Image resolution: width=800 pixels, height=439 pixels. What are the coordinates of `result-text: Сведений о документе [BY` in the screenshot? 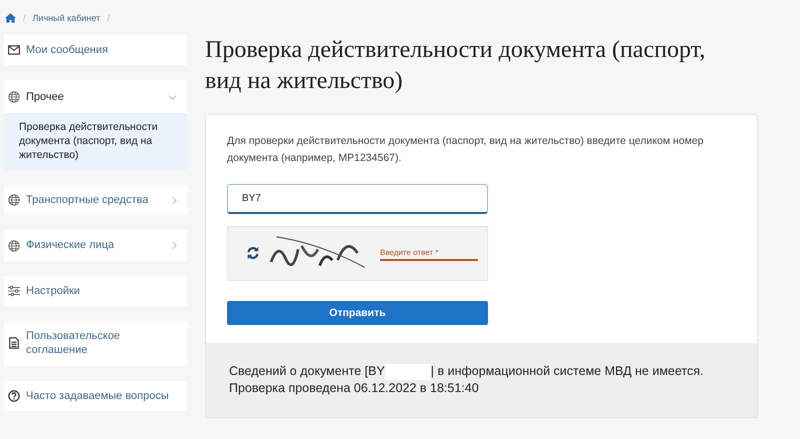 It's located at (307, 371).